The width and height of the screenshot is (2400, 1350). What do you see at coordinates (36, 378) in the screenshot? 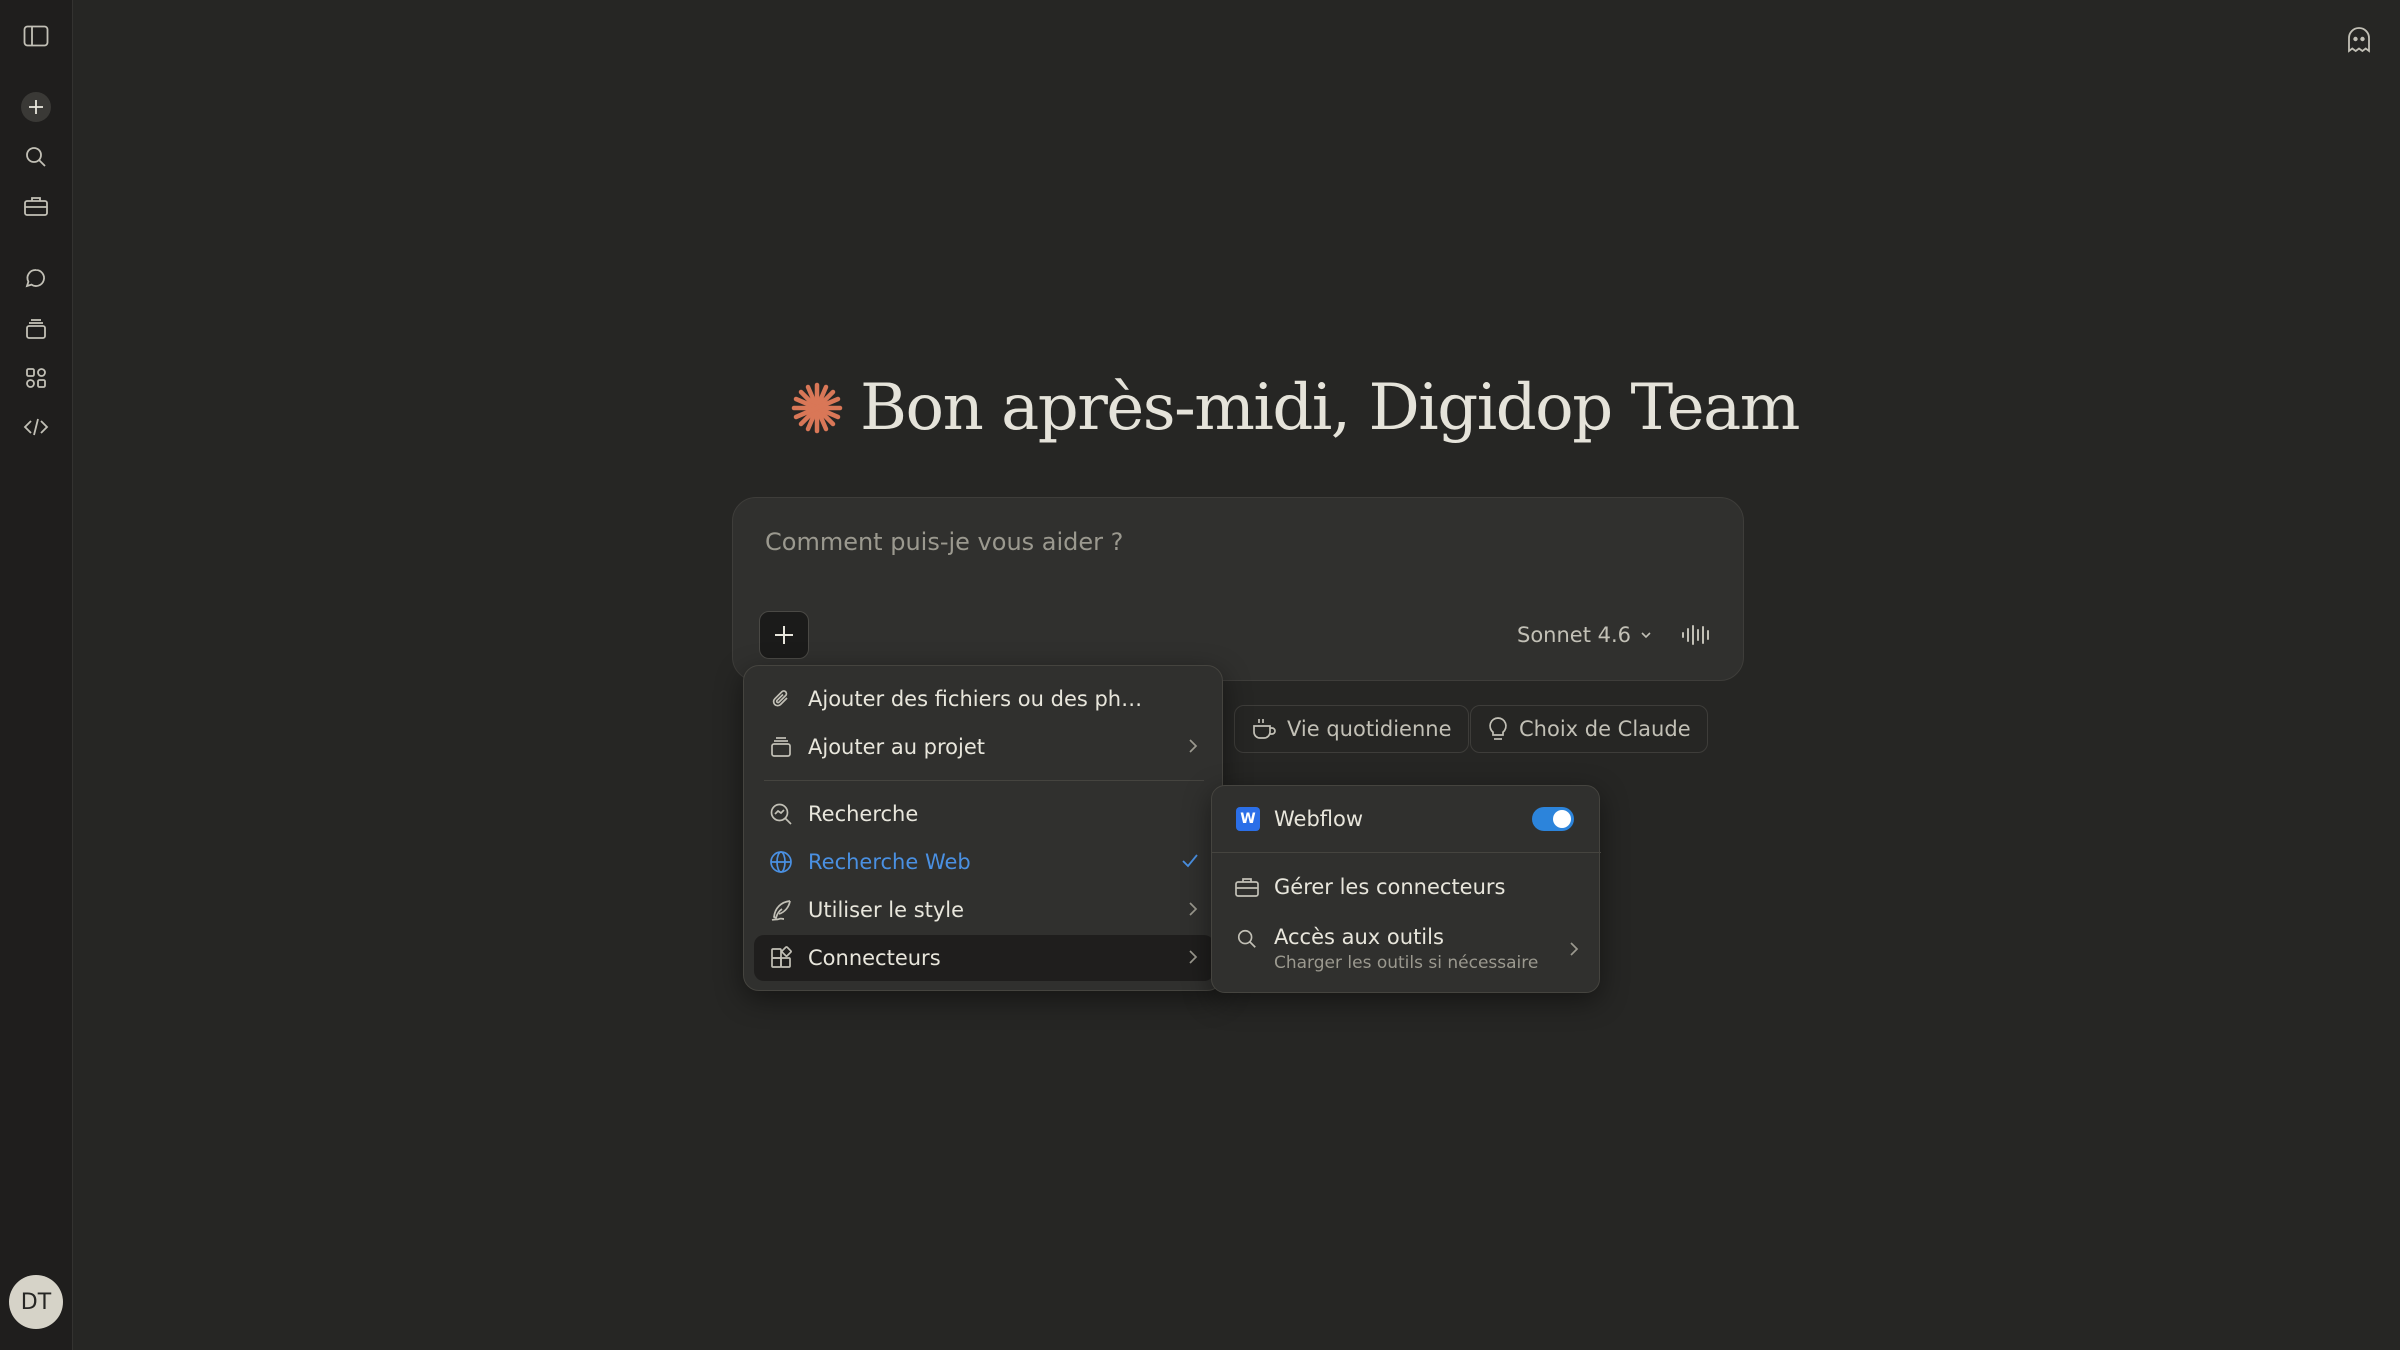
I see `artifacts-icon` at bounding box center [36, 378].